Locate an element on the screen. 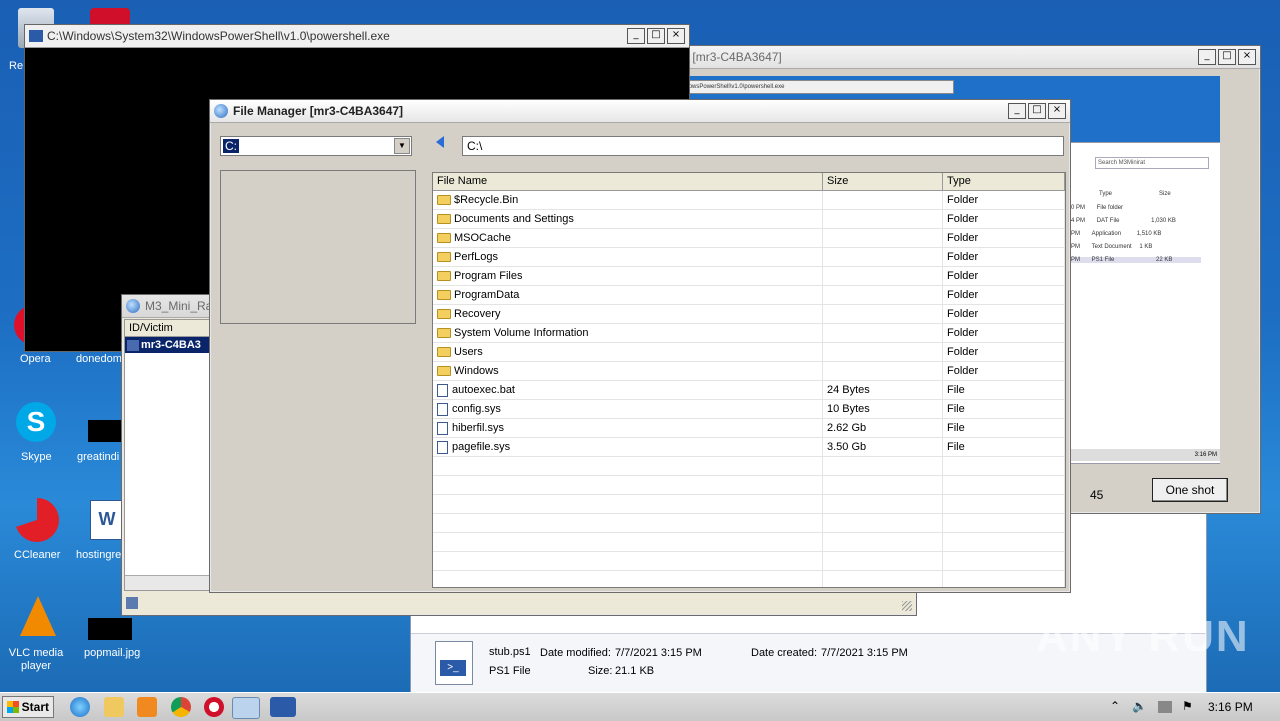 The width and height of the screenshot is (1280, 721). file-row: ProgramData Folder is located at coordinates (749, 295).